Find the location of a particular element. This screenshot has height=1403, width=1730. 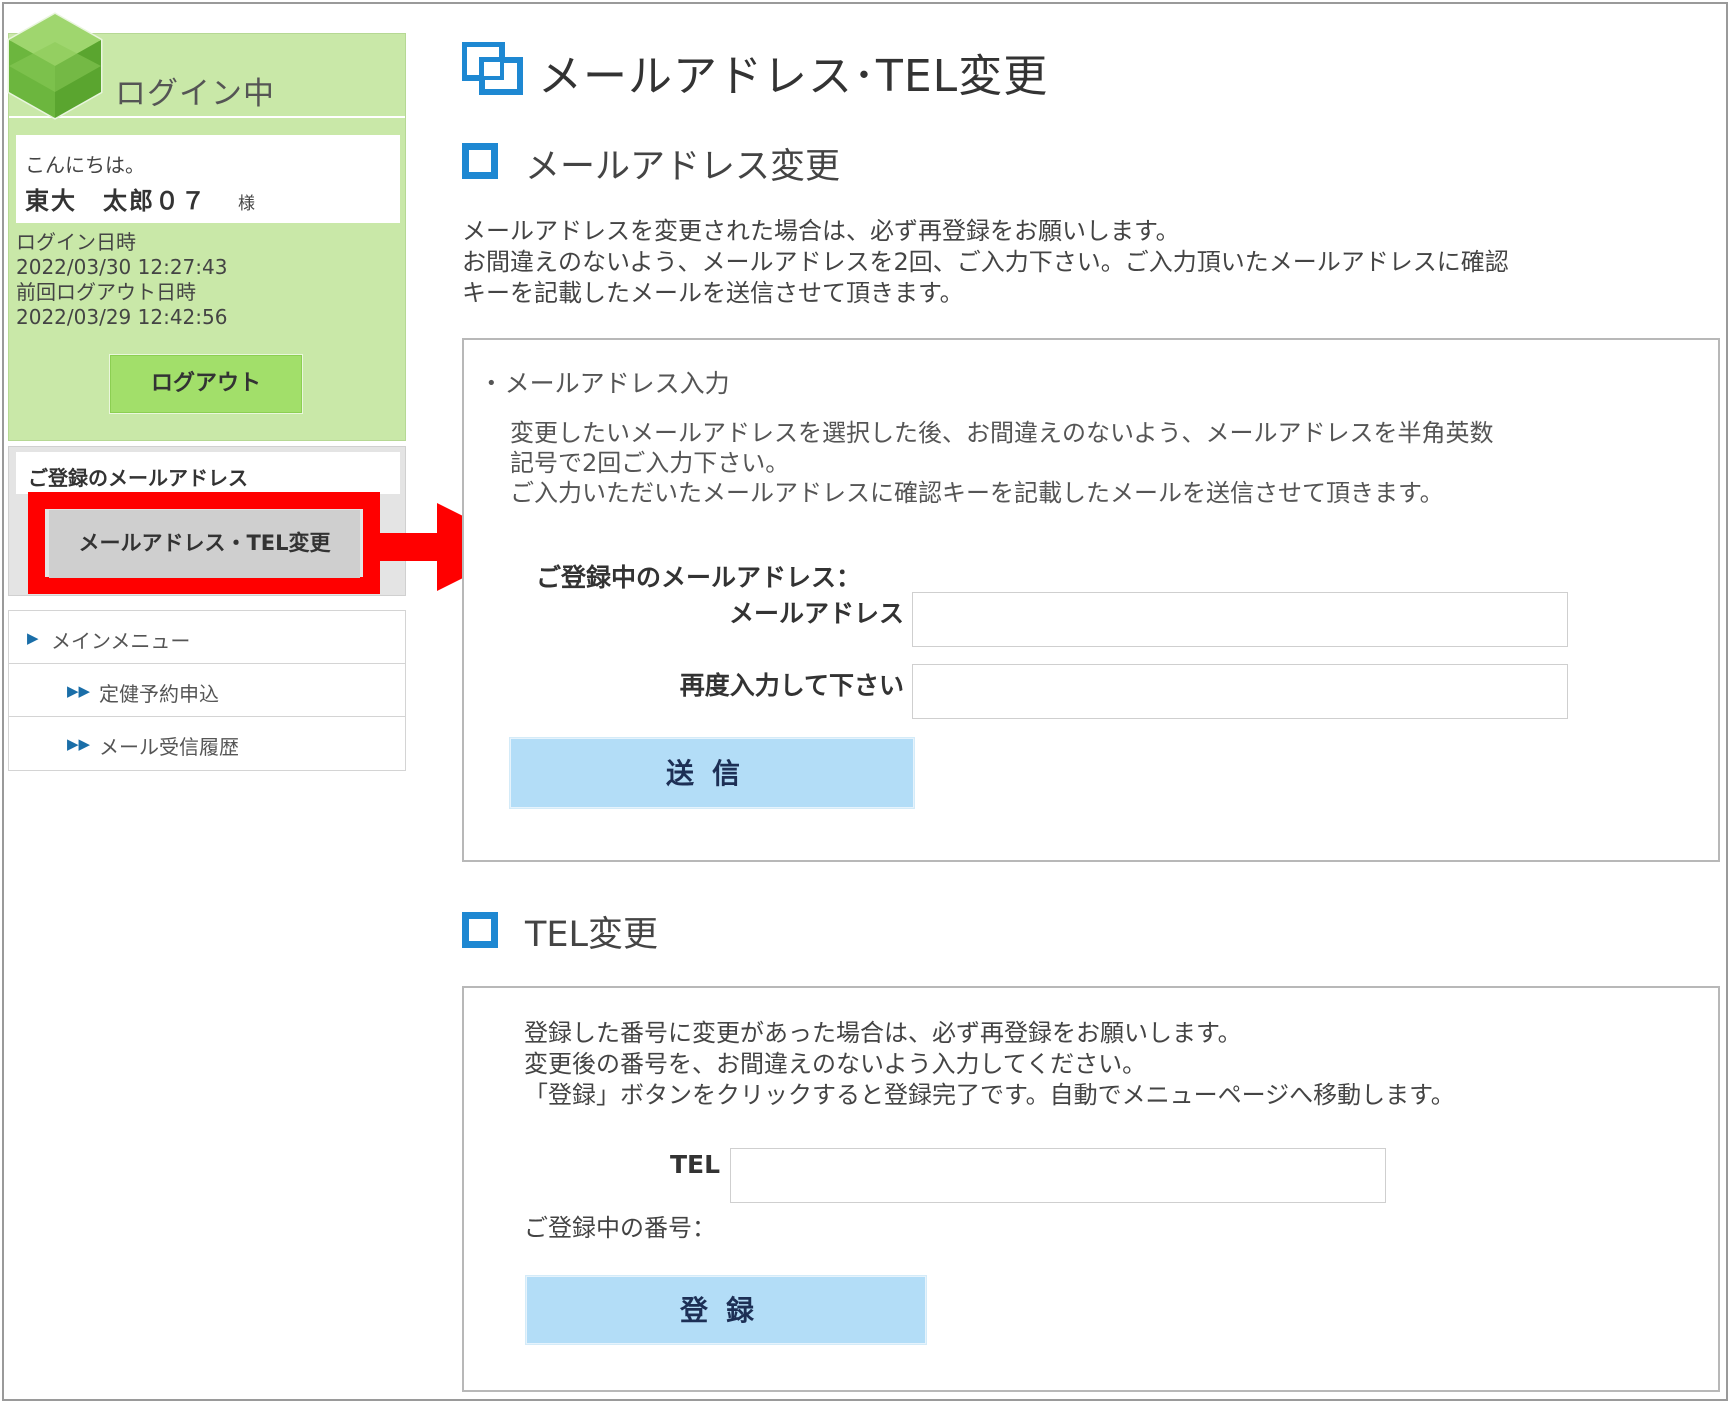

sidebar-item-mail-history: ▶▶ メール受信履歴 is located at coordinates (207, 743).